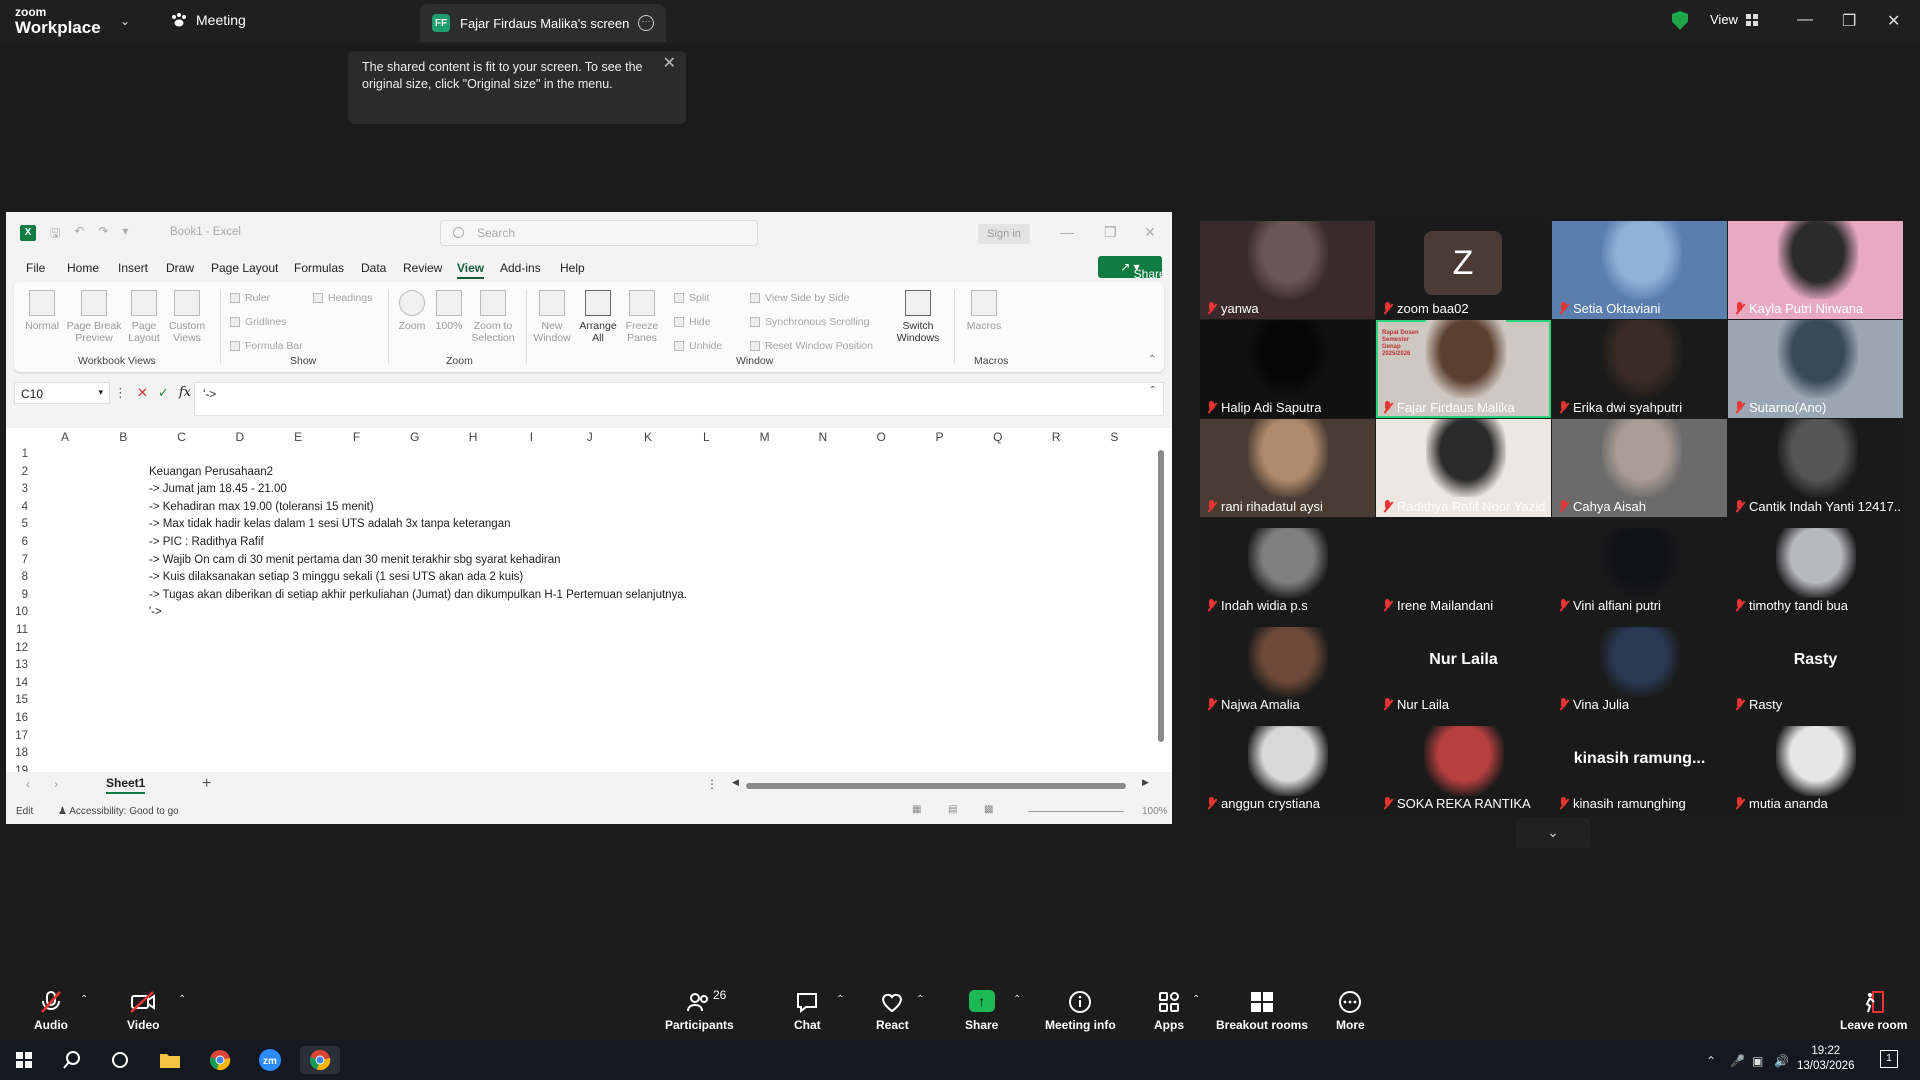  What do you see at coordinates (1350, 1011) in the screenshot?
I see `more-button: More` at bounding box center [1350, 1011].